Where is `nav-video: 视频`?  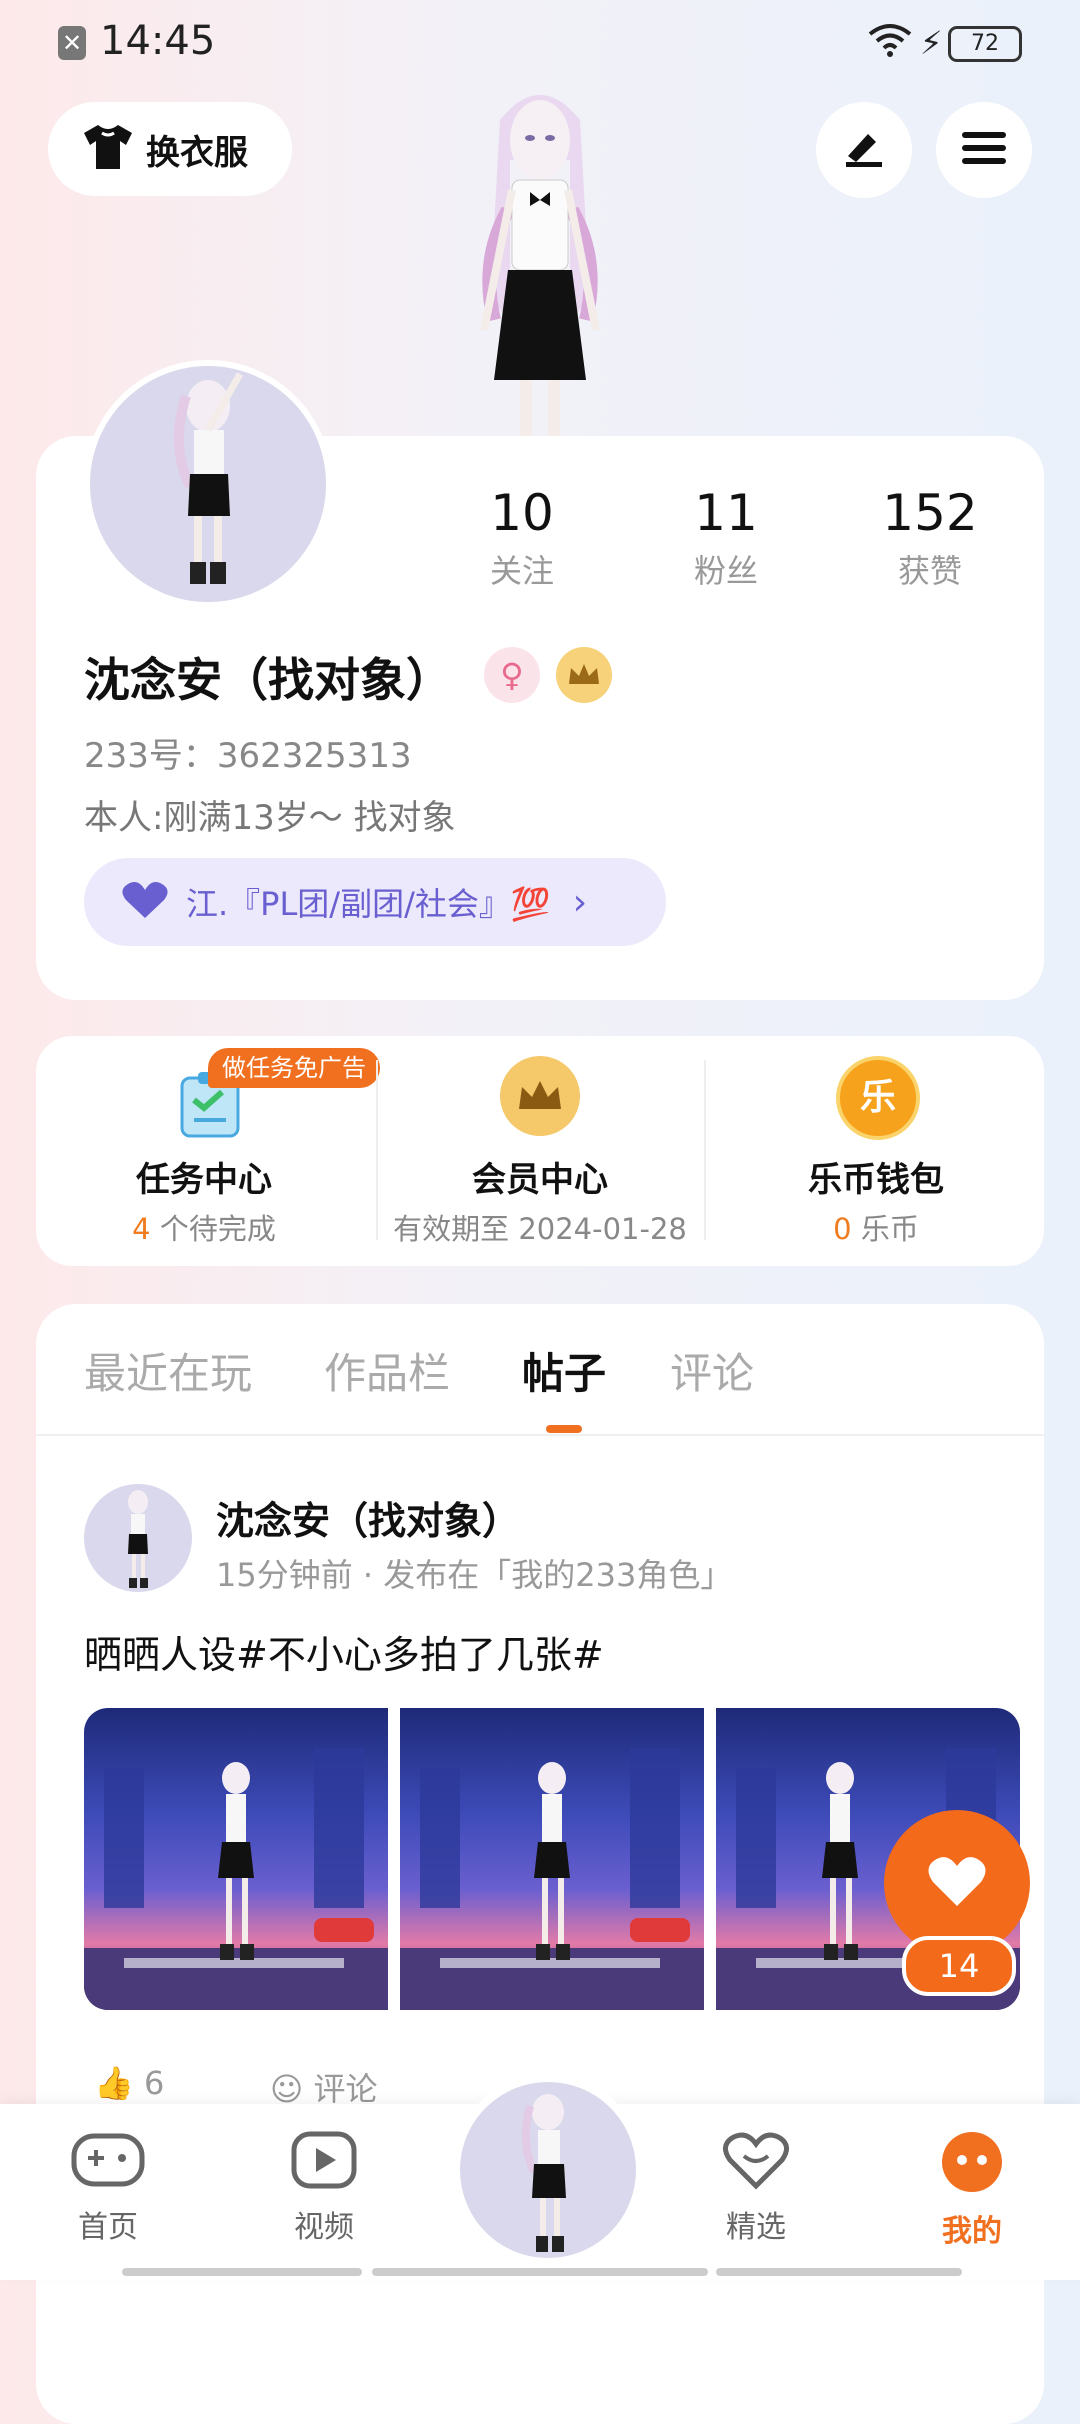 nav-video: 视频 is located at coordinates (324, 2188).